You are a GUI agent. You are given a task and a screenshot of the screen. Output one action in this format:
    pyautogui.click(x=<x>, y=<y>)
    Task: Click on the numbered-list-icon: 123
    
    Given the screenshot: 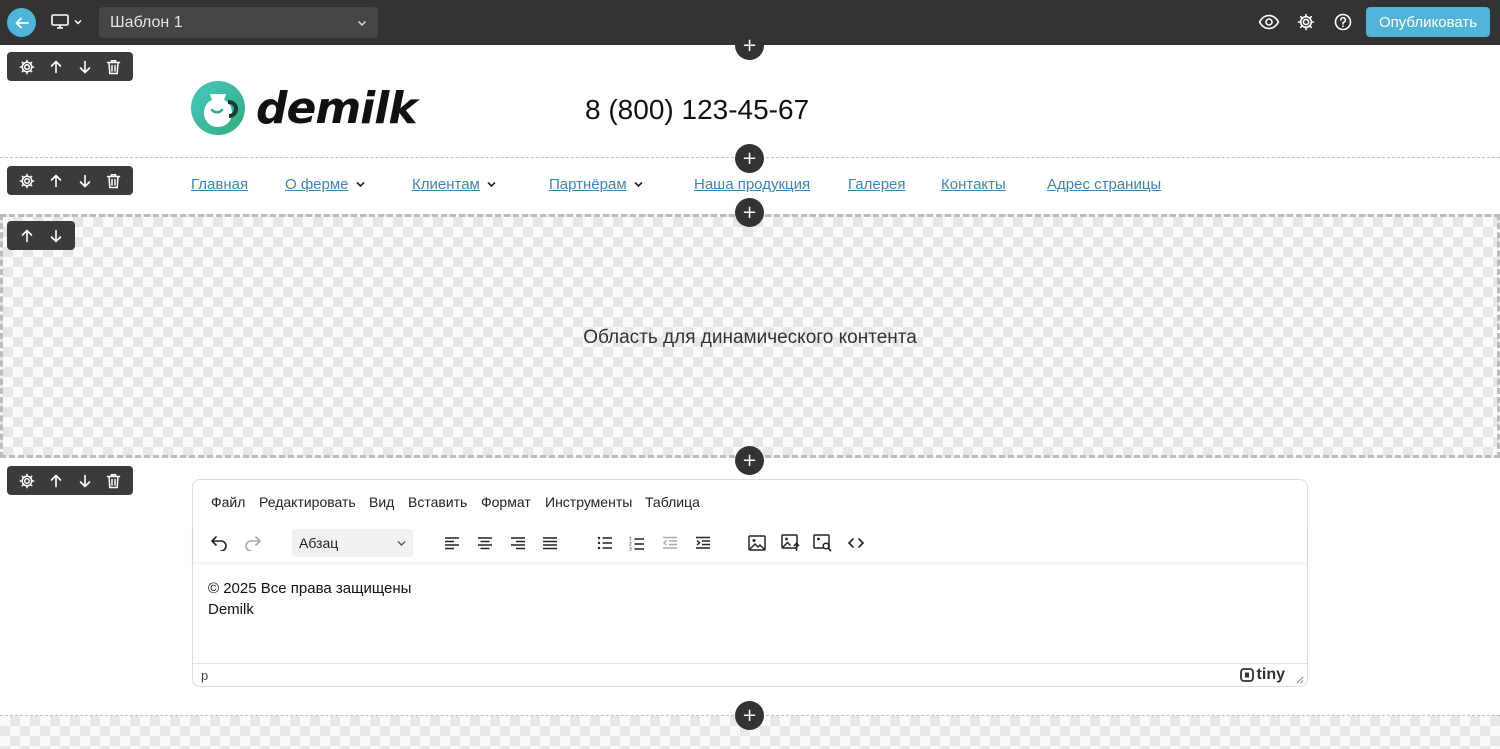 What is the action you would take?
    pyautogui.click(x=636, y=543)
    